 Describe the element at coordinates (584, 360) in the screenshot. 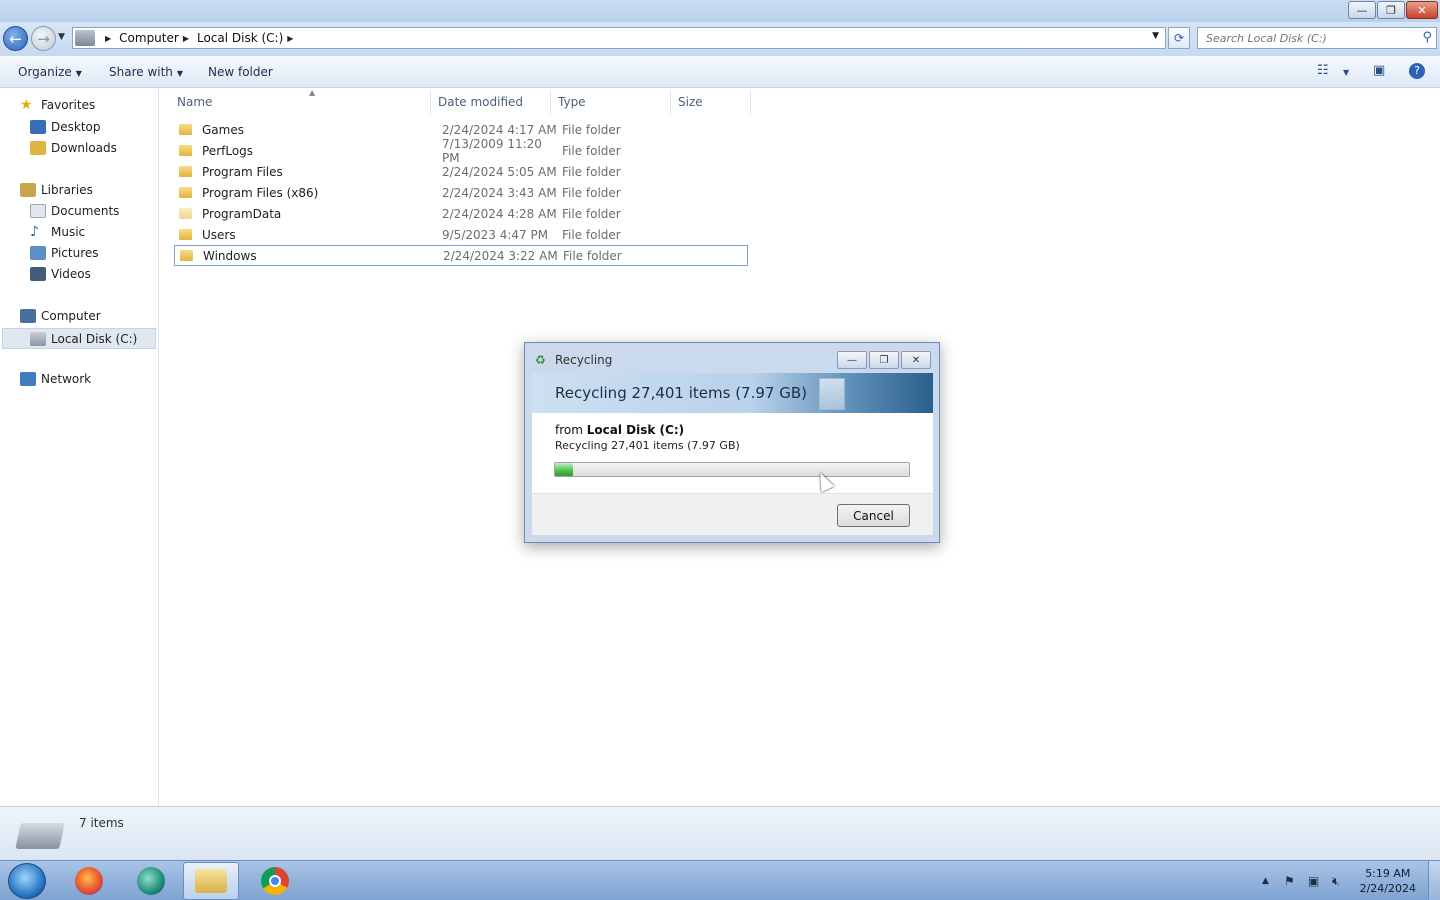

I see `dialog-title: Recycling` at that location.